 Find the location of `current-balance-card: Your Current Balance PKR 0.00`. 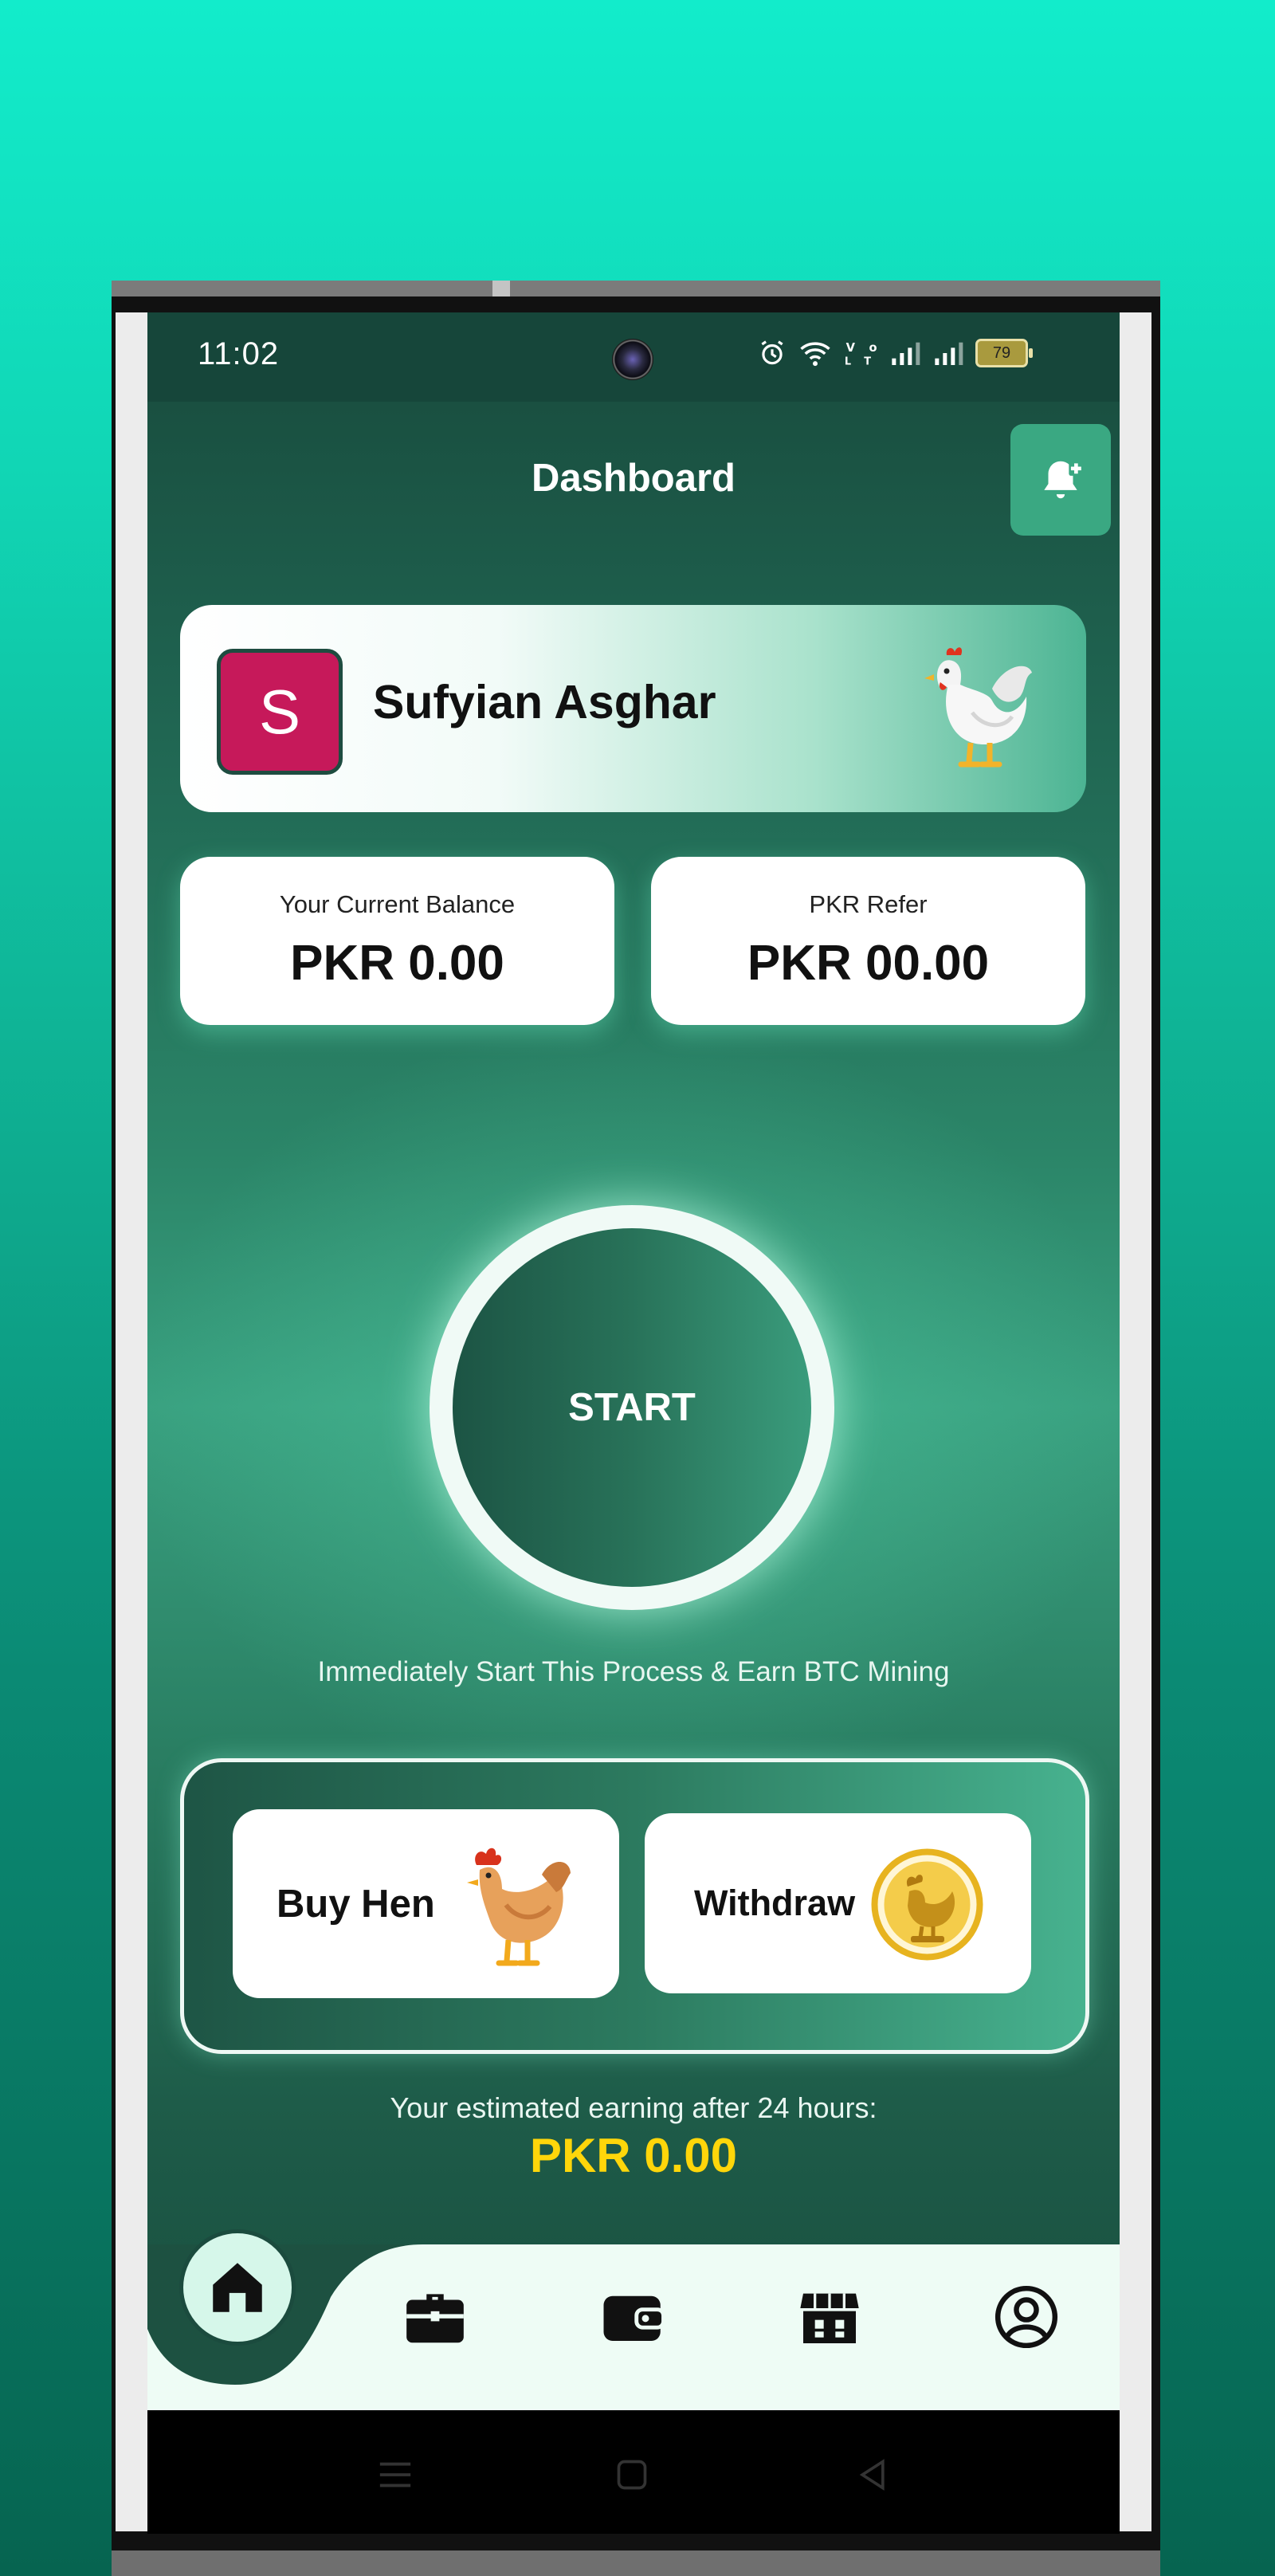

current-balance-card: Your Current Balance PKR 0.00 is located at coordinates (397, 941).